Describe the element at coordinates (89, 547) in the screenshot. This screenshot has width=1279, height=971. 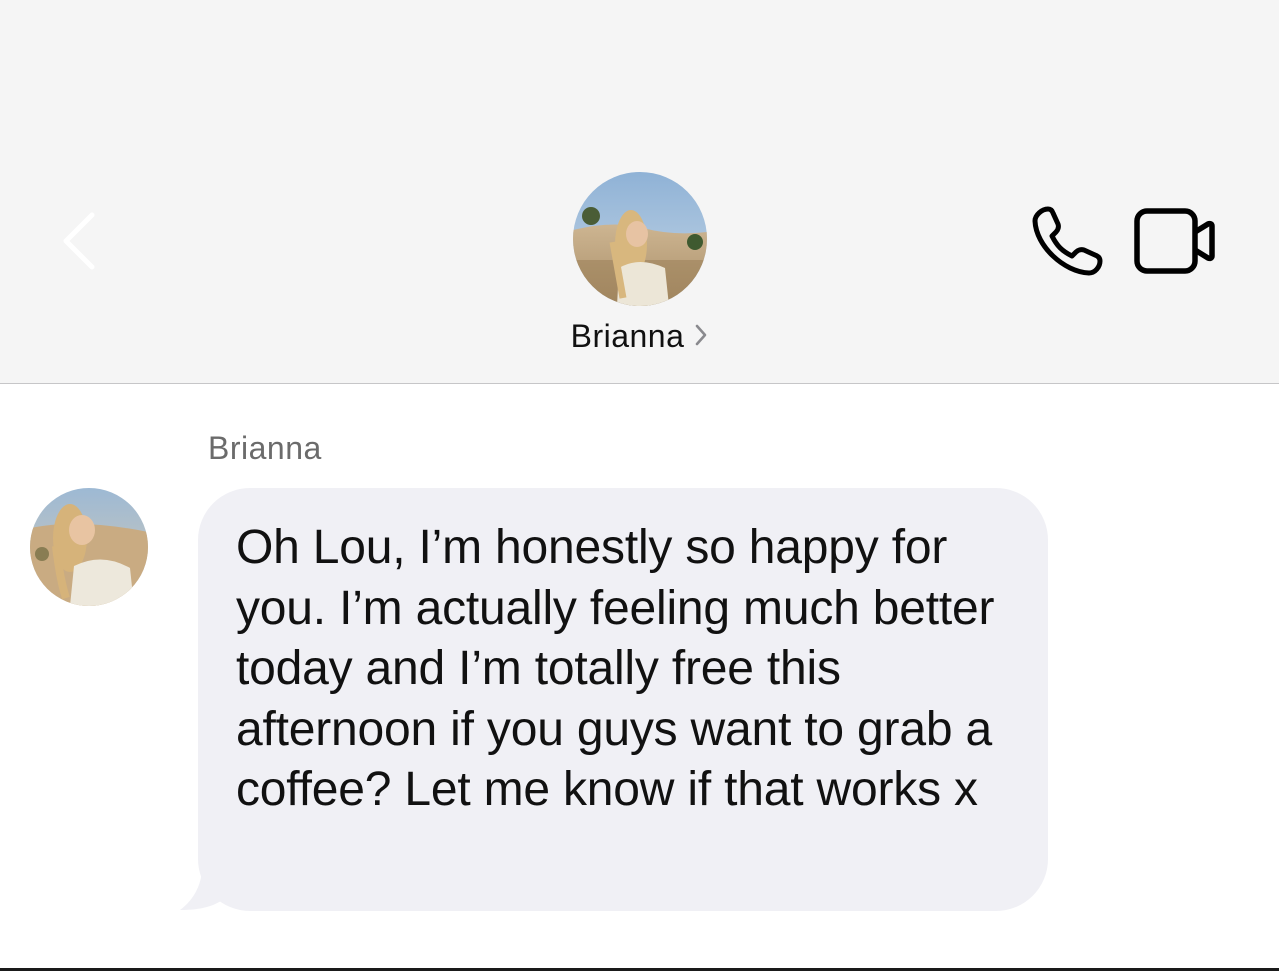
I see `sender-avatar` at that location.